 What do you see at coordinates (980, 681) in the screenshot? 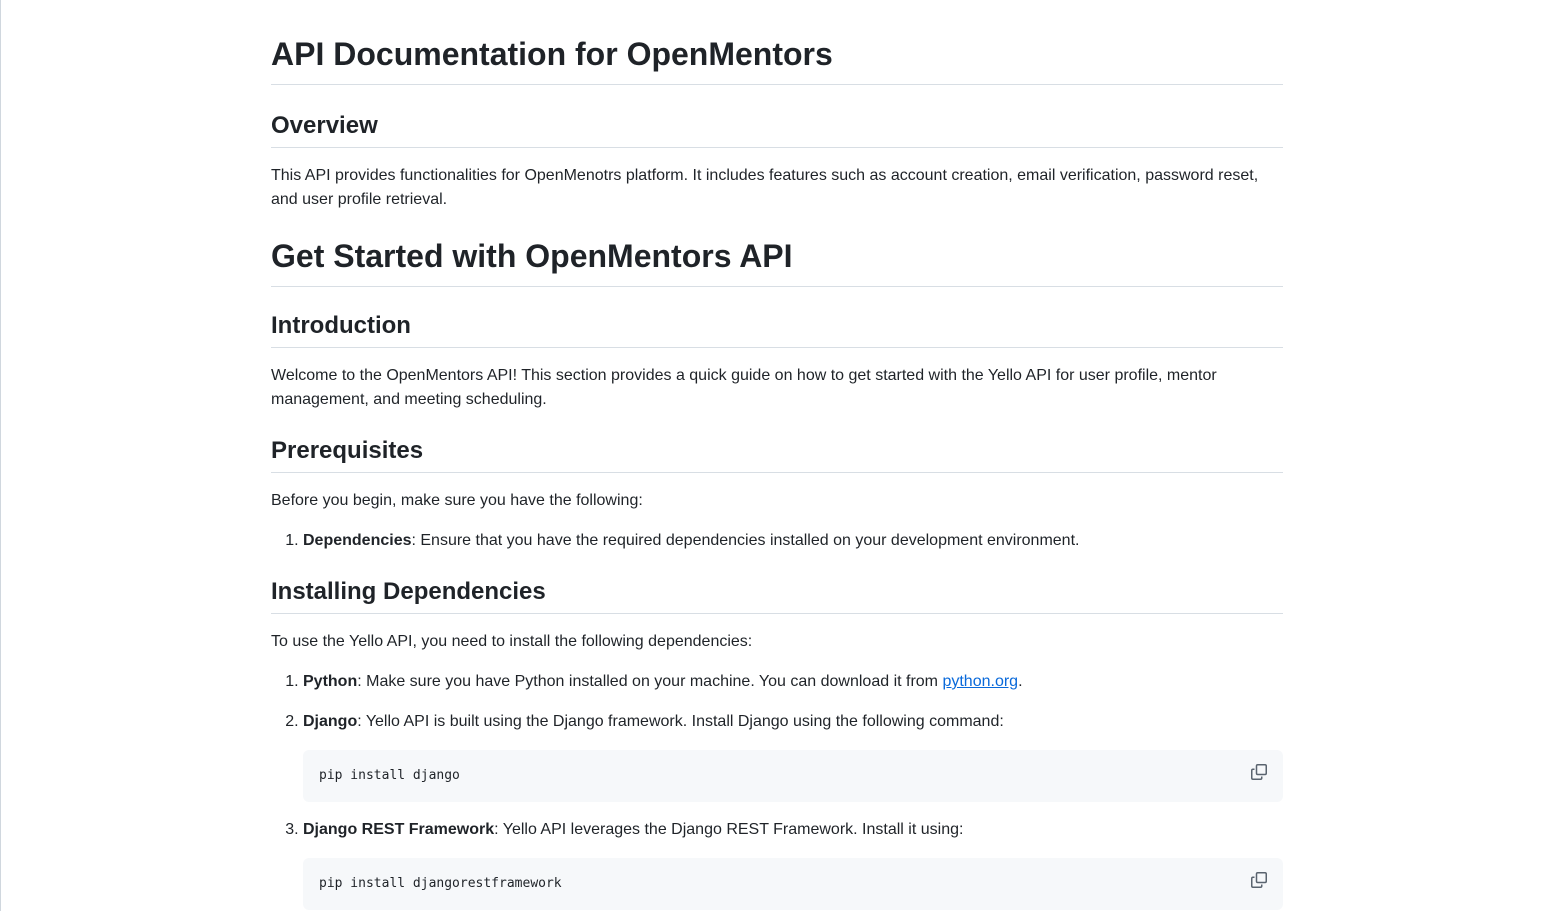
I see `python-org-link: python.org` at bounding box center [980, 681].